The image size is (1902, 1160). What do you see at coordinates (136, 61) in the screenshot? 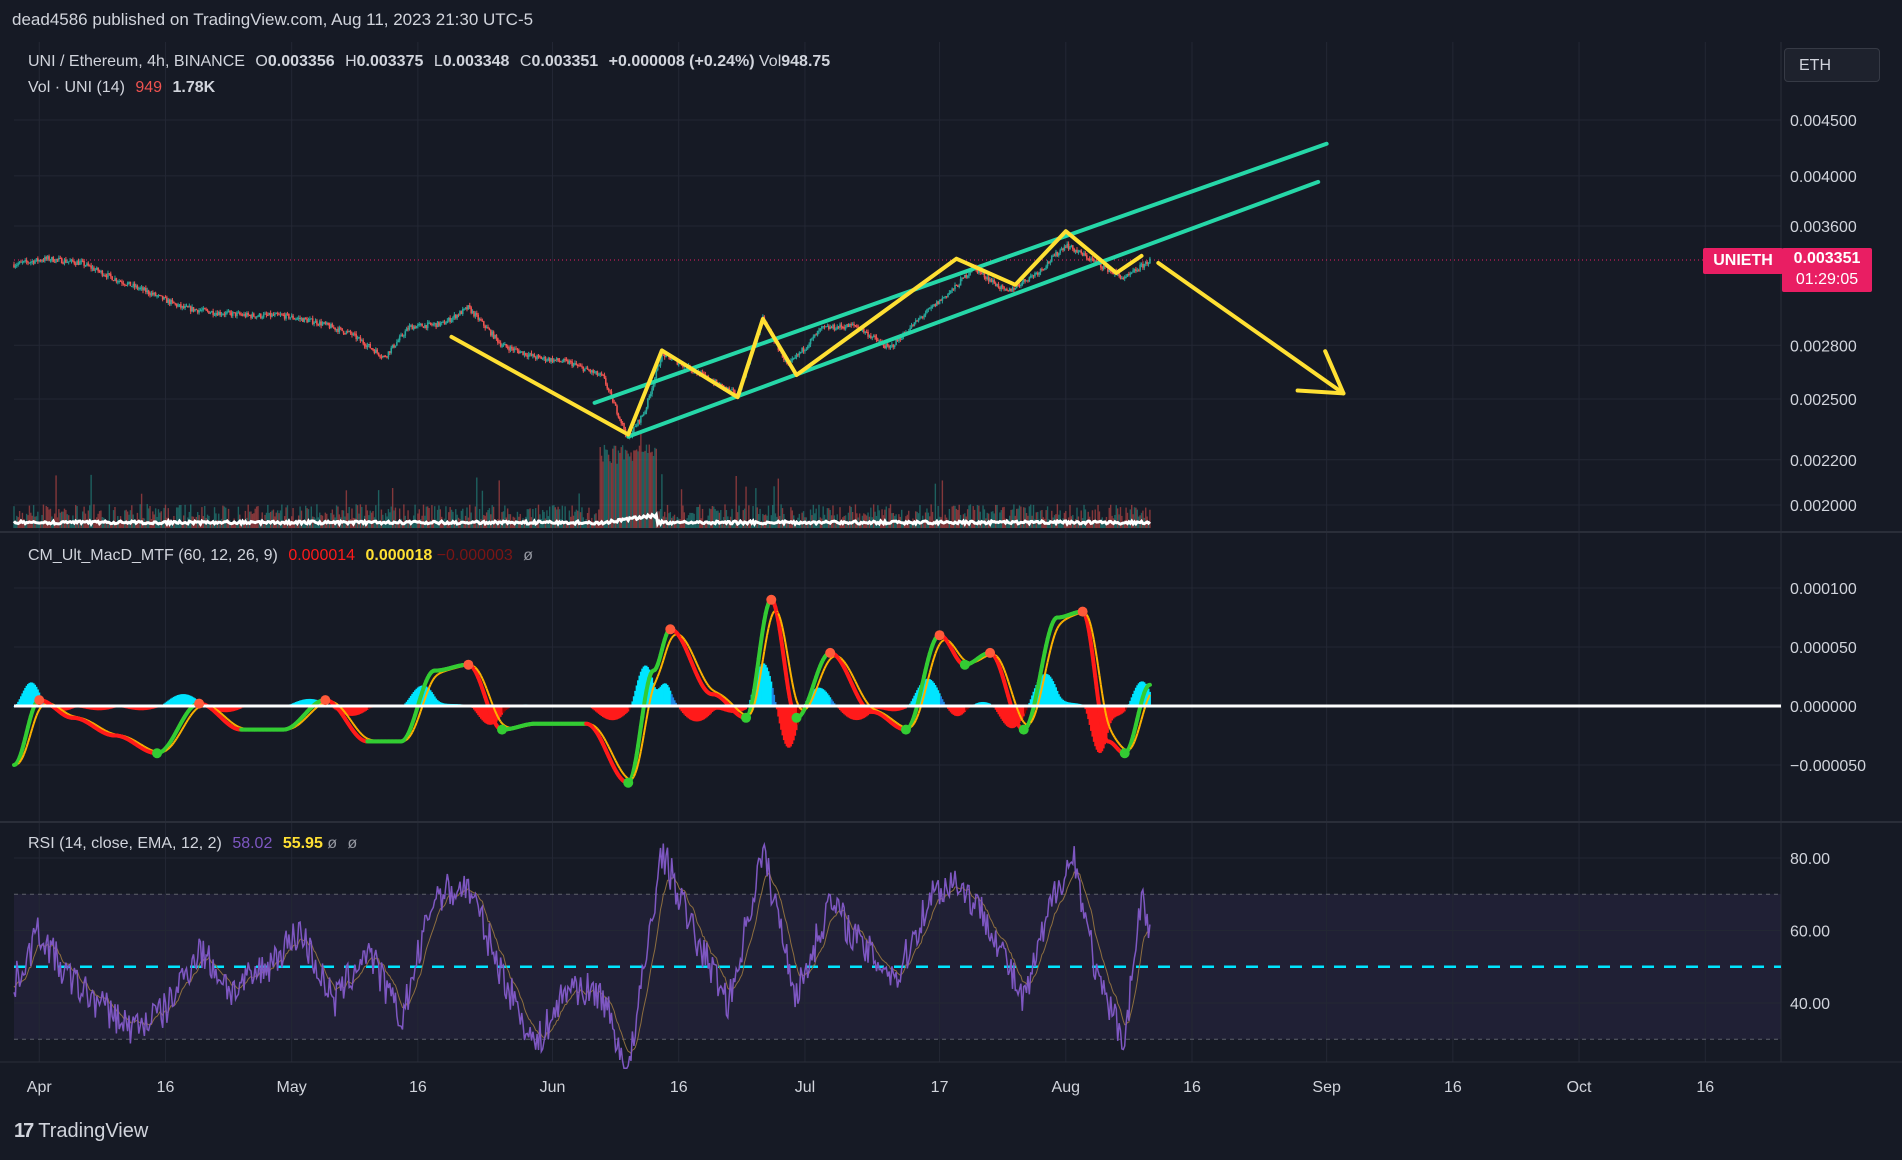
I see `symbol-label: UNI / Ethereum, 4h, BINANCE` at bounding box center [136, 61].